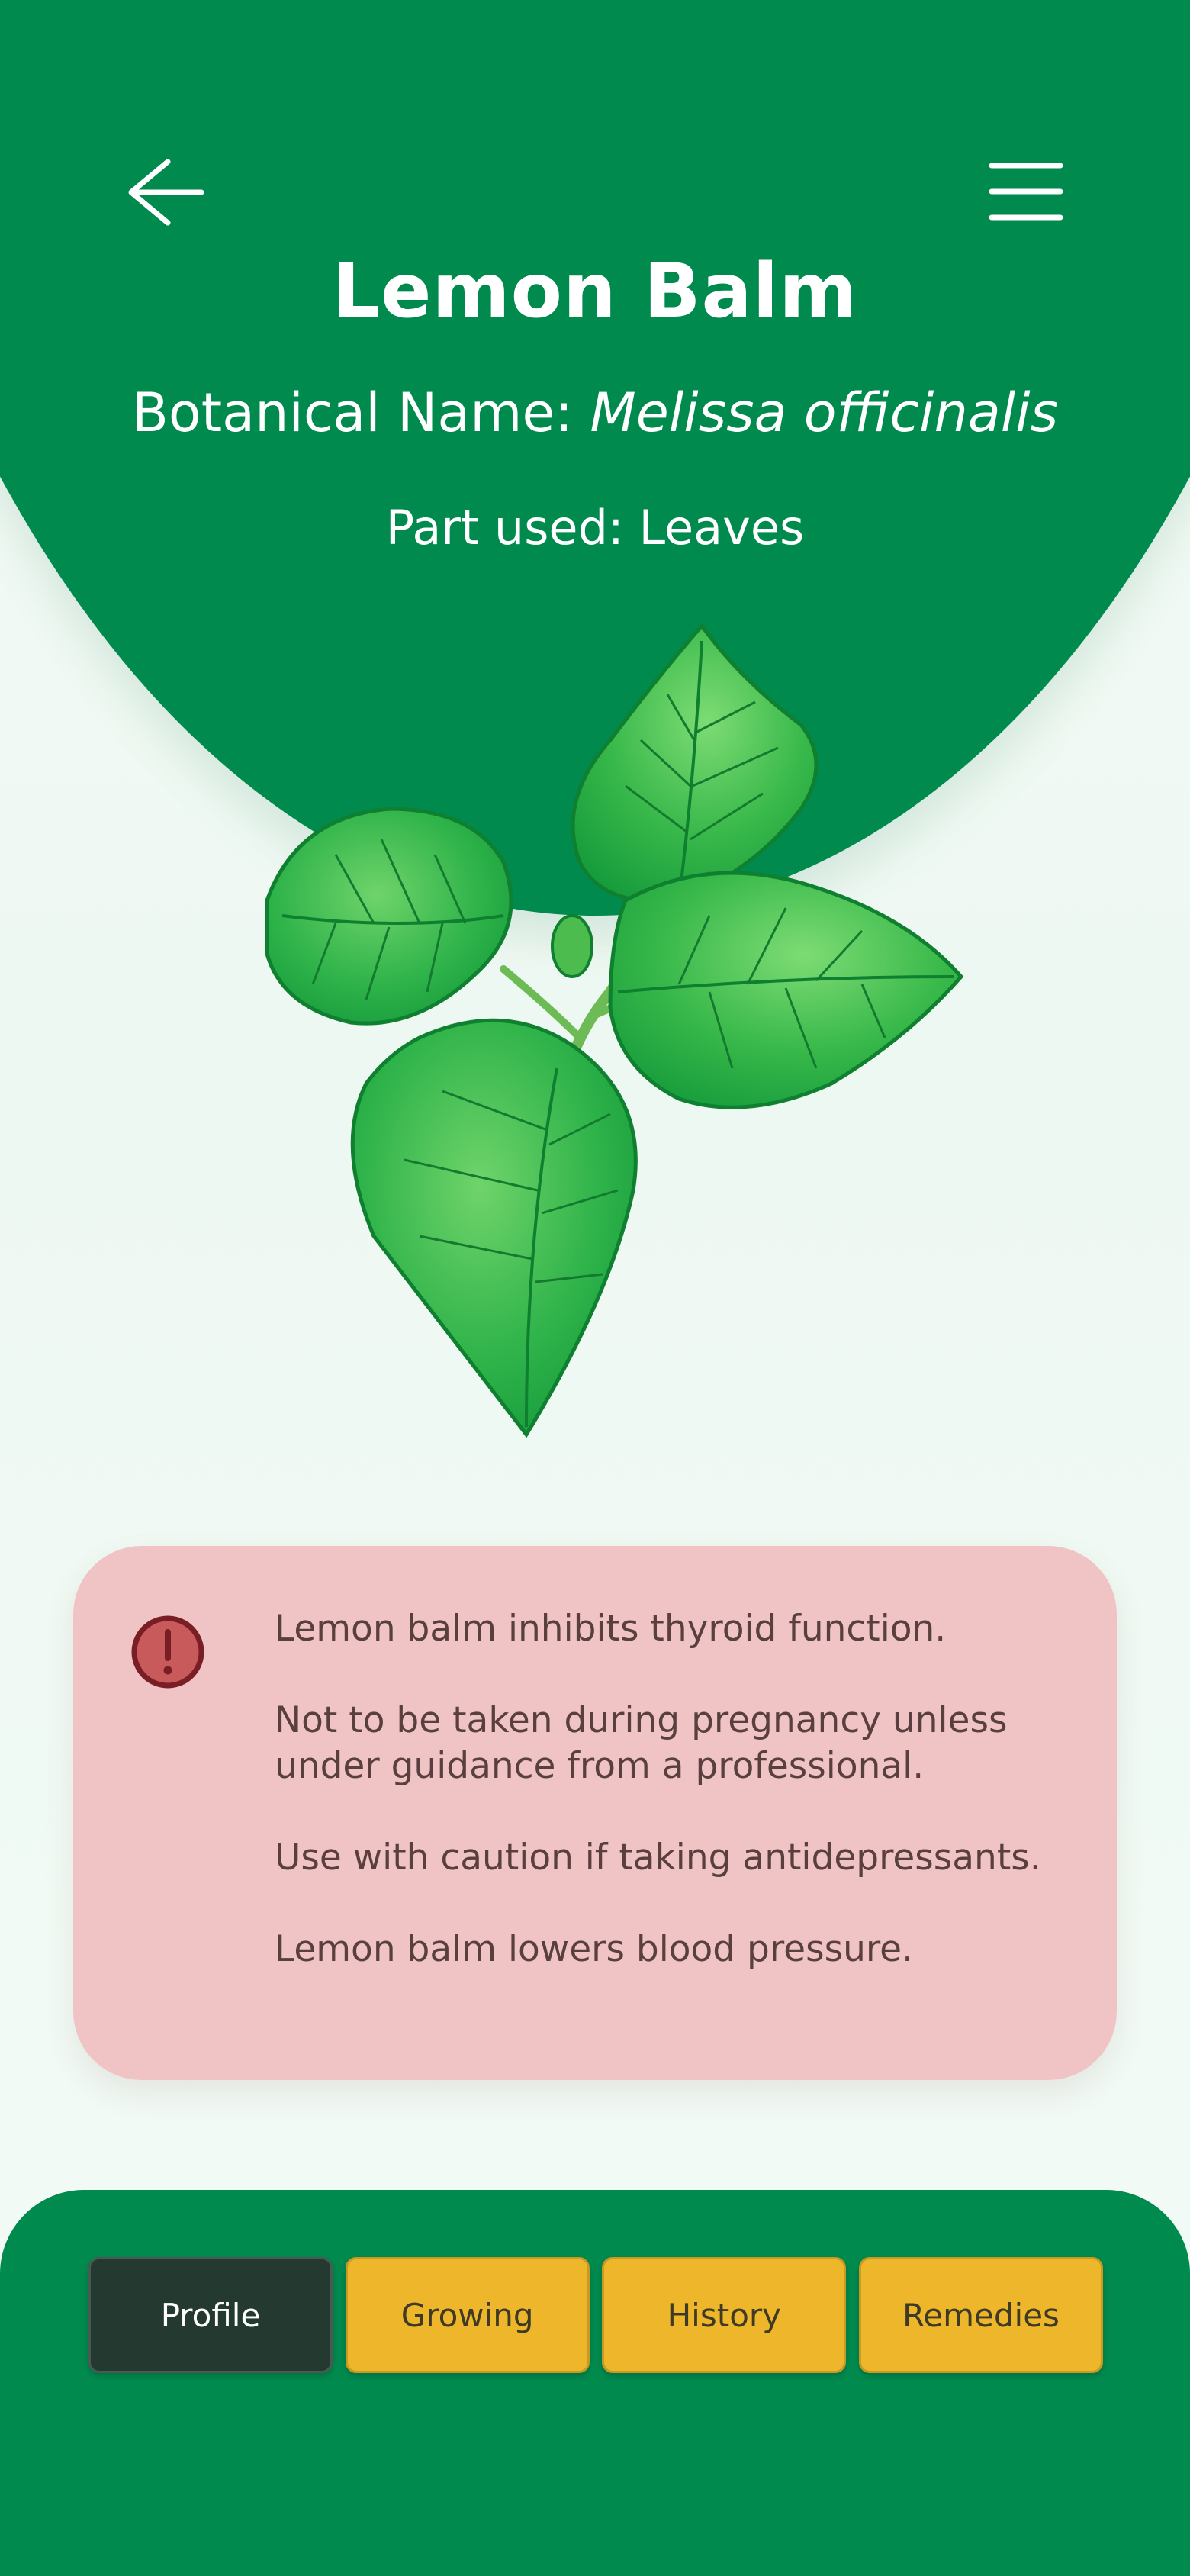 This screenshot has height=2576, width=1190. I want to click on tab-profile: Profile, so click(210, 2315).